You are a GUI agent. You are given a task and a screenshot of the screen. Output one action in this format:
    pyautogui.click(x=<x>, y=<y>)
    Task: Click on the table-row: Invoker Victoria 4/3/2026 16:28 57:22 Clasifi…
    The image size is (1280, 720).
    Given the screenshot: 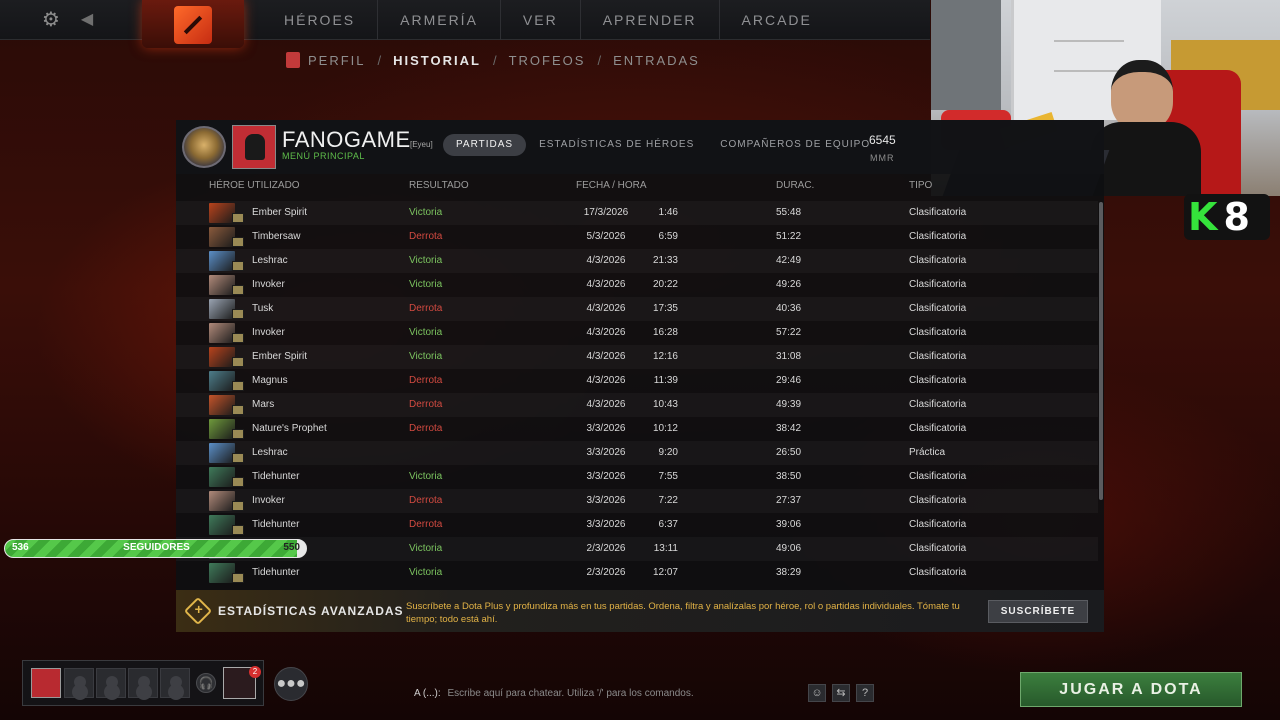 What is the action you would take?
    pyautogui.click(x=637, y=333)
    